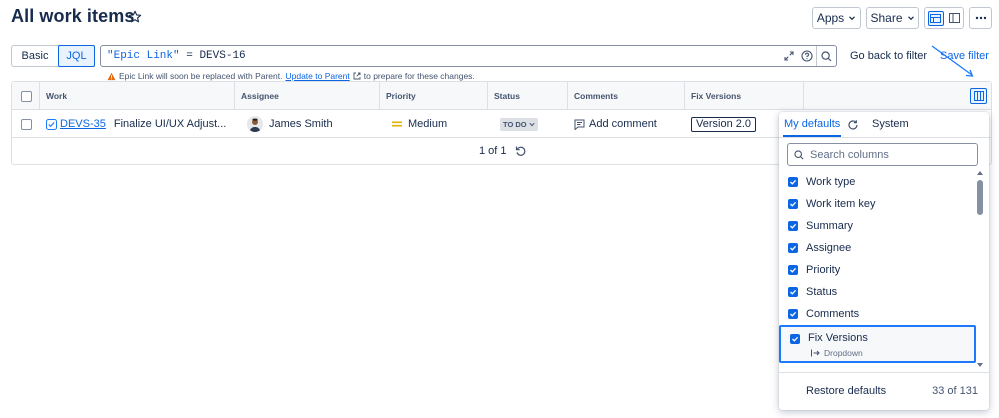 Image resolution: width=999 pixels, height=418 pixels. I want to click on list-item-fix-versions: Fix Versions Dropdown, so click(877, 344).